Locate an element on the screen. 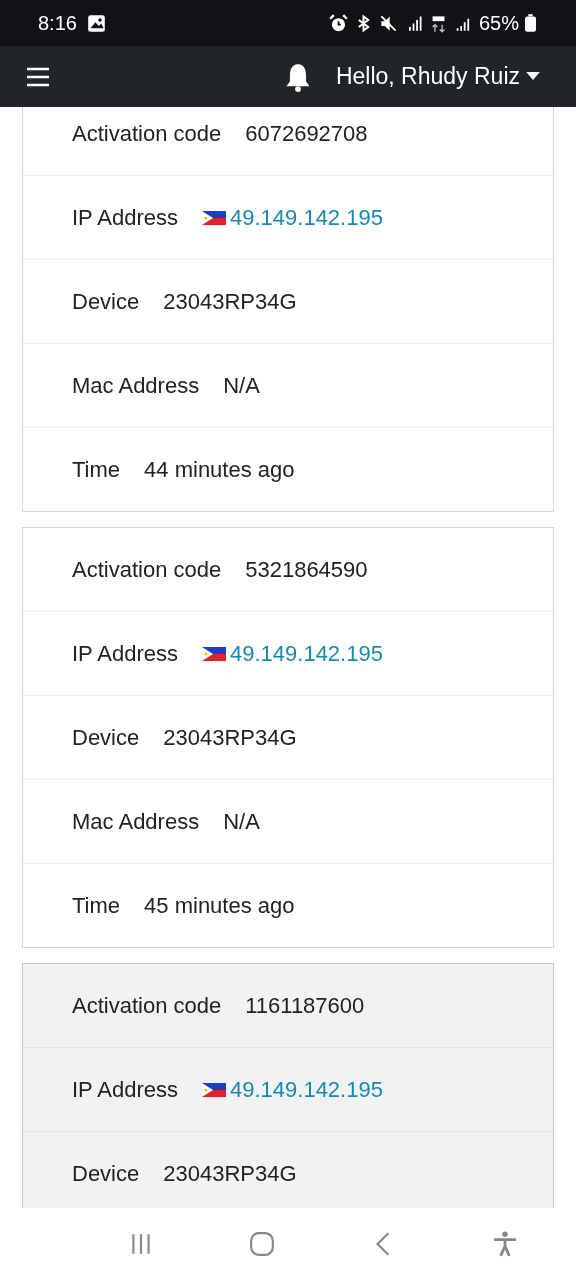 This screenshot has height=1280, width=576. field-value: 44 minutes ago is located at coordinates (219, 469).